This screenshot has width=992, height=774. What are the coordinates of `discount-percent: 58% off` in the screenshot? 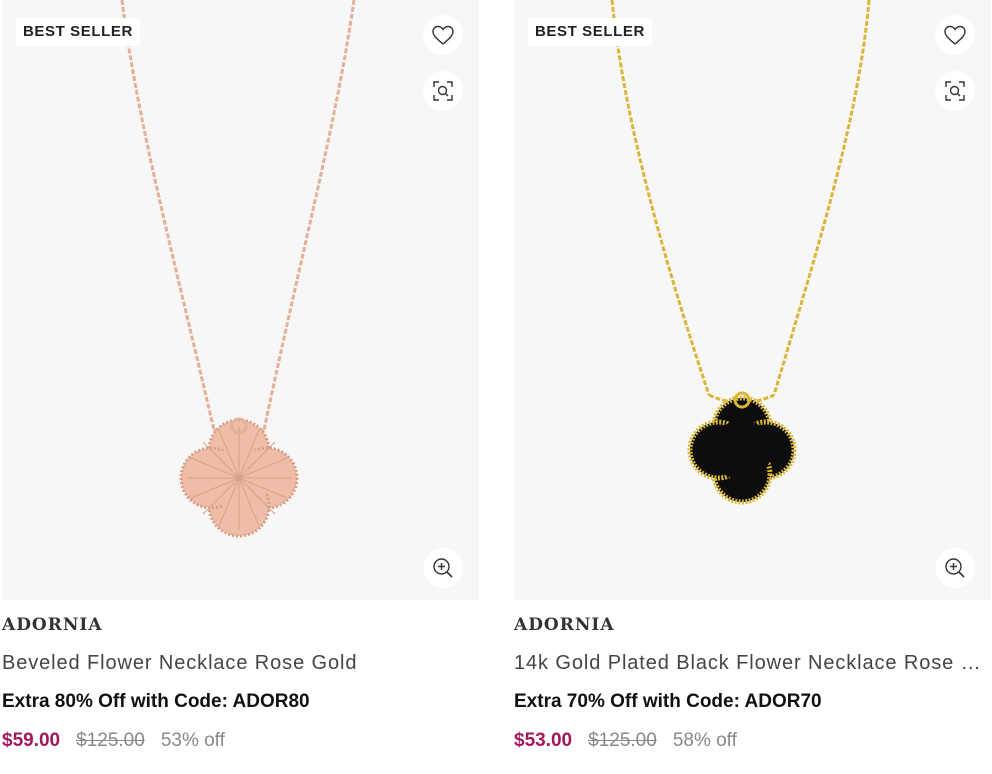 It's located at (704, 740).